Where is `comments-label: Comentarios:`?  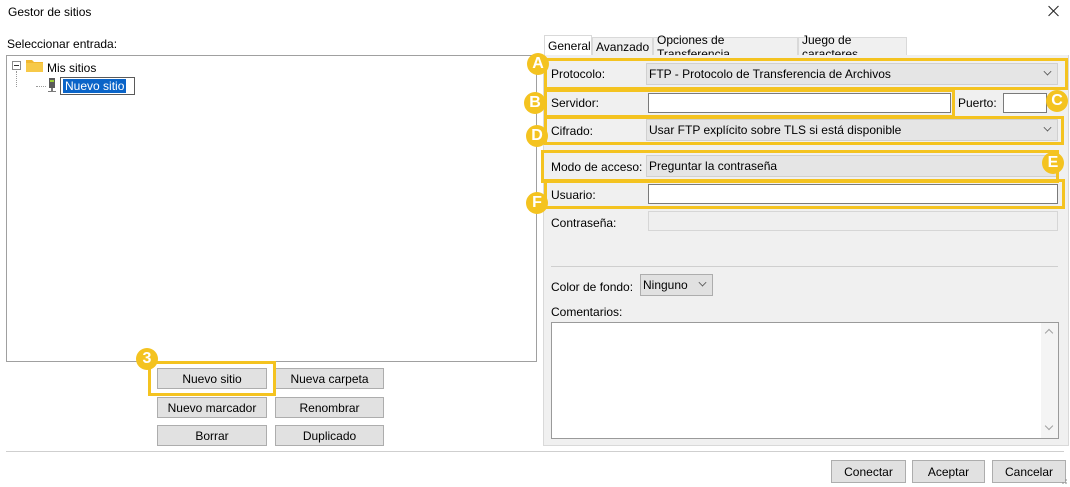
comments-label: Comentarios: is located at coordinates (587, 312).